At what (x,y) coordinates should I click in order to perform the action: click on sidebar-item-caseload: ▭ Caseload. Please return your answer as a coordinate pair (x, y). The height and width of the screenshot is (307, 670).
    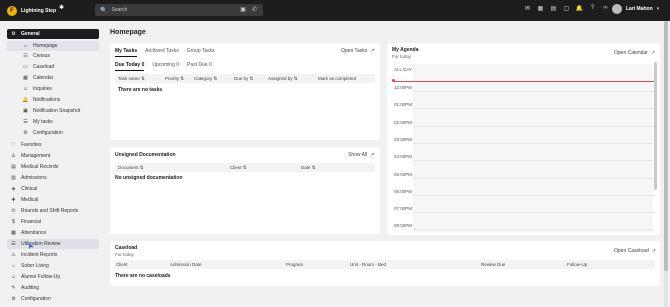
    Looking at the image, I should click on (53, 67).